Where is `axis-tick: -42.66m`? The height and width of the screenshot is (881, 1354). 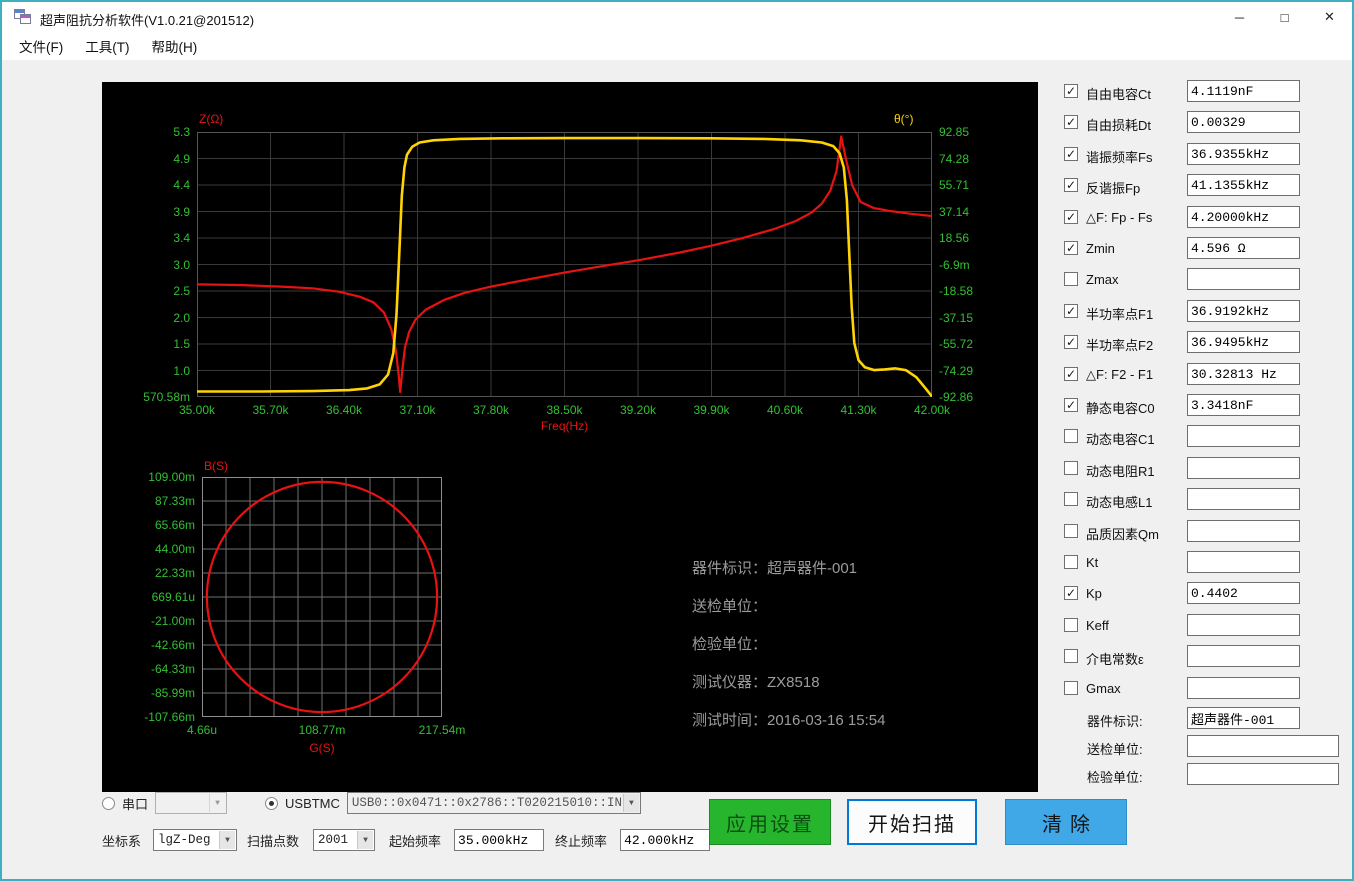
axis-tick: -42.66m is located at coordinates (172, 645).